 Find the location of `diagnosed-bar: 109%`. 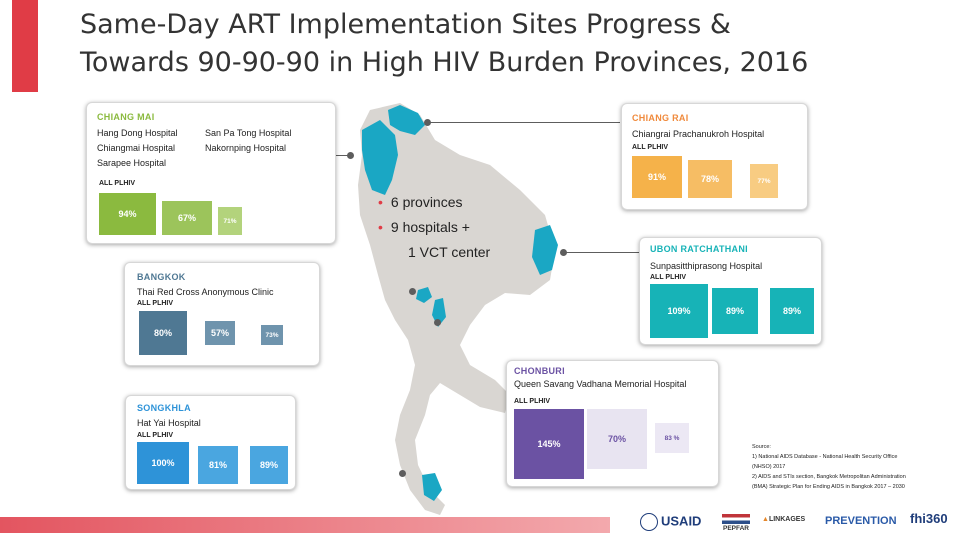

diagnosed-bar: 109% is located at coordinates (679, 311).